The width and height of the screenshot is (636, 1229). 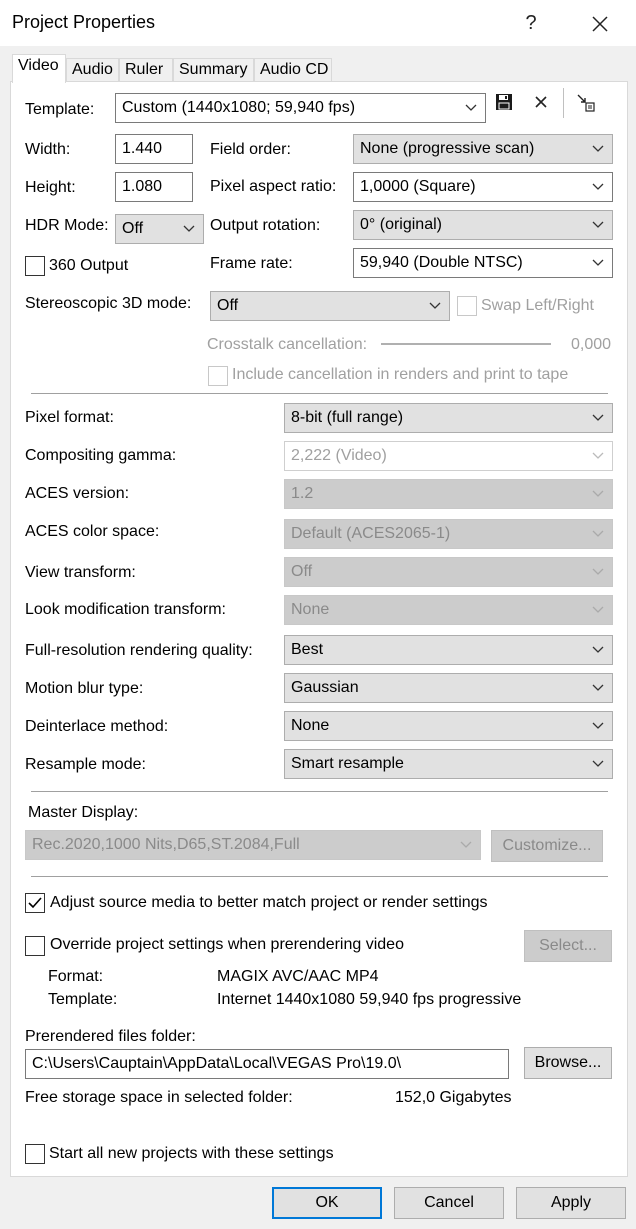 I want to click on aces-color-space-value: Default (ACES2065-1), so click(x=371, y=533).